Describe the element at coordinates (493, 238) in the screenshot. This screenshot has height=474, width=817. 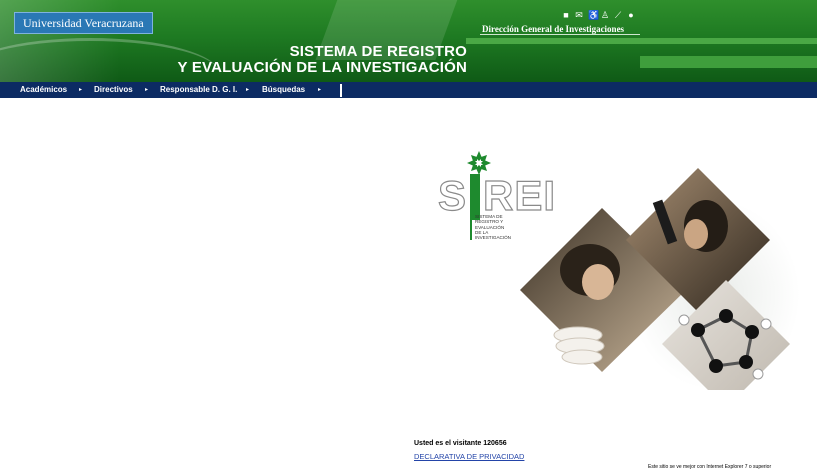
I see `sirei-subtitle-line: Investigación` at that location.